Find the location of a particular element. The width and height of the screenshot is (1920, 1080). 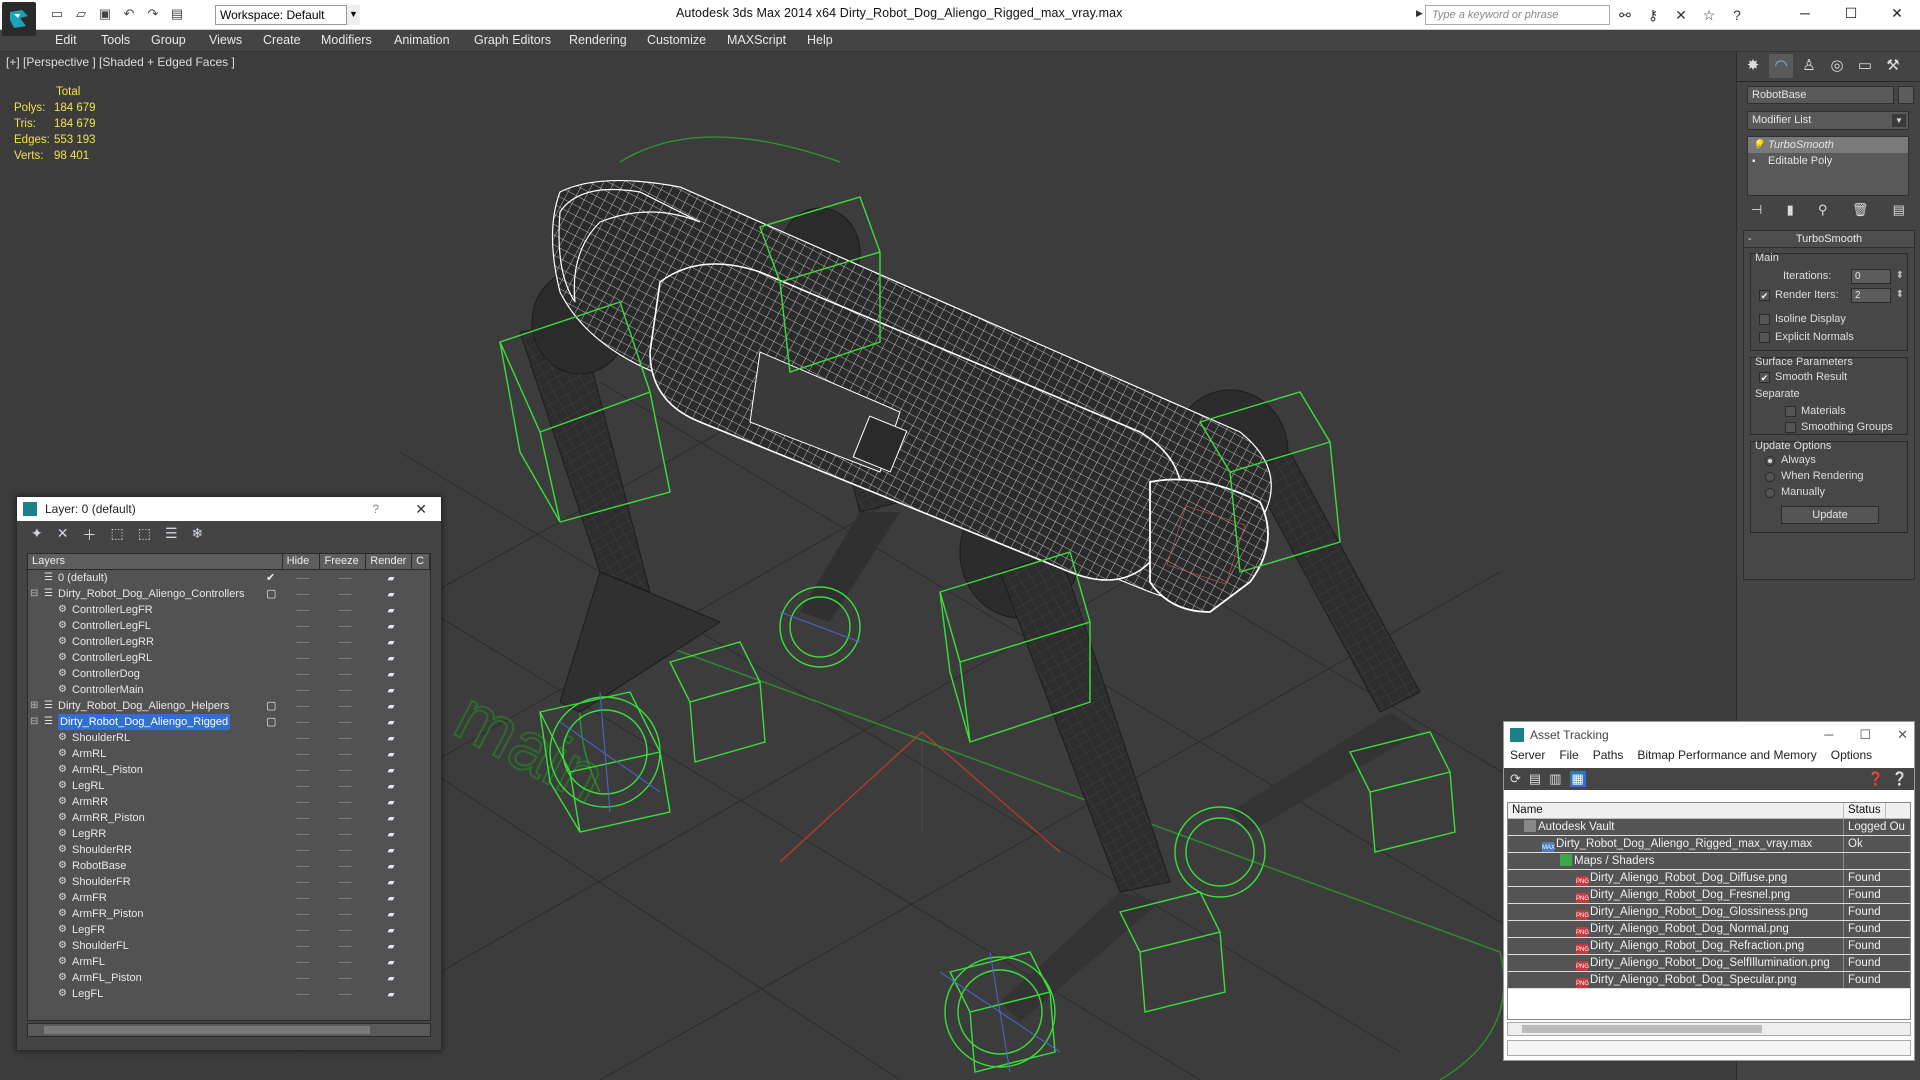

active-layer-check-icon: ✔ is located at coordinates (270, 578).